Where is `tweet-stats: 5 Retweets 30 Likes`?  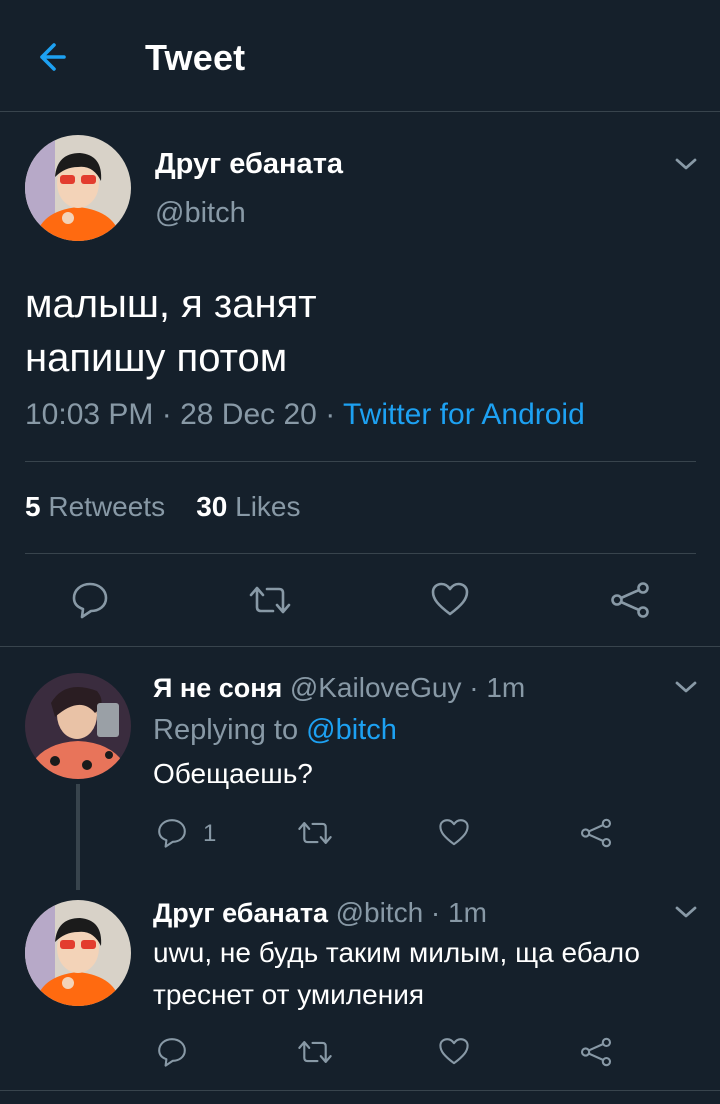
tweet-stats: 5 Retweets 30 Likes is located at coordinates (163, 507).